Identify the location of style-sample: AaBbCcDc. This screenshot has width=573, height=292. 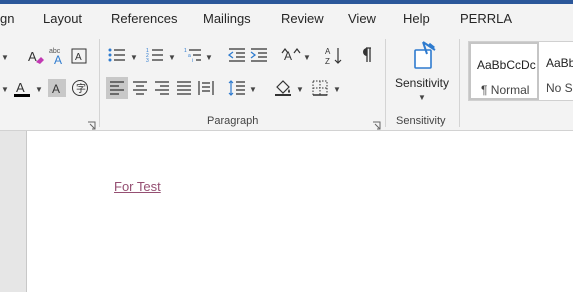
(506, 65).